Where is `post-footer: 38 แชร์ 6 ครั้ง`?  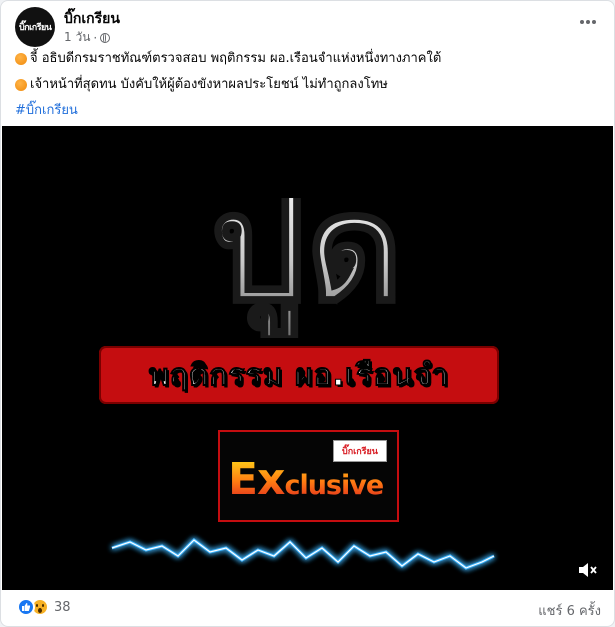 post-footer: 38 แชร์ 6 ครั้ง is located at coordinates (308, 609).